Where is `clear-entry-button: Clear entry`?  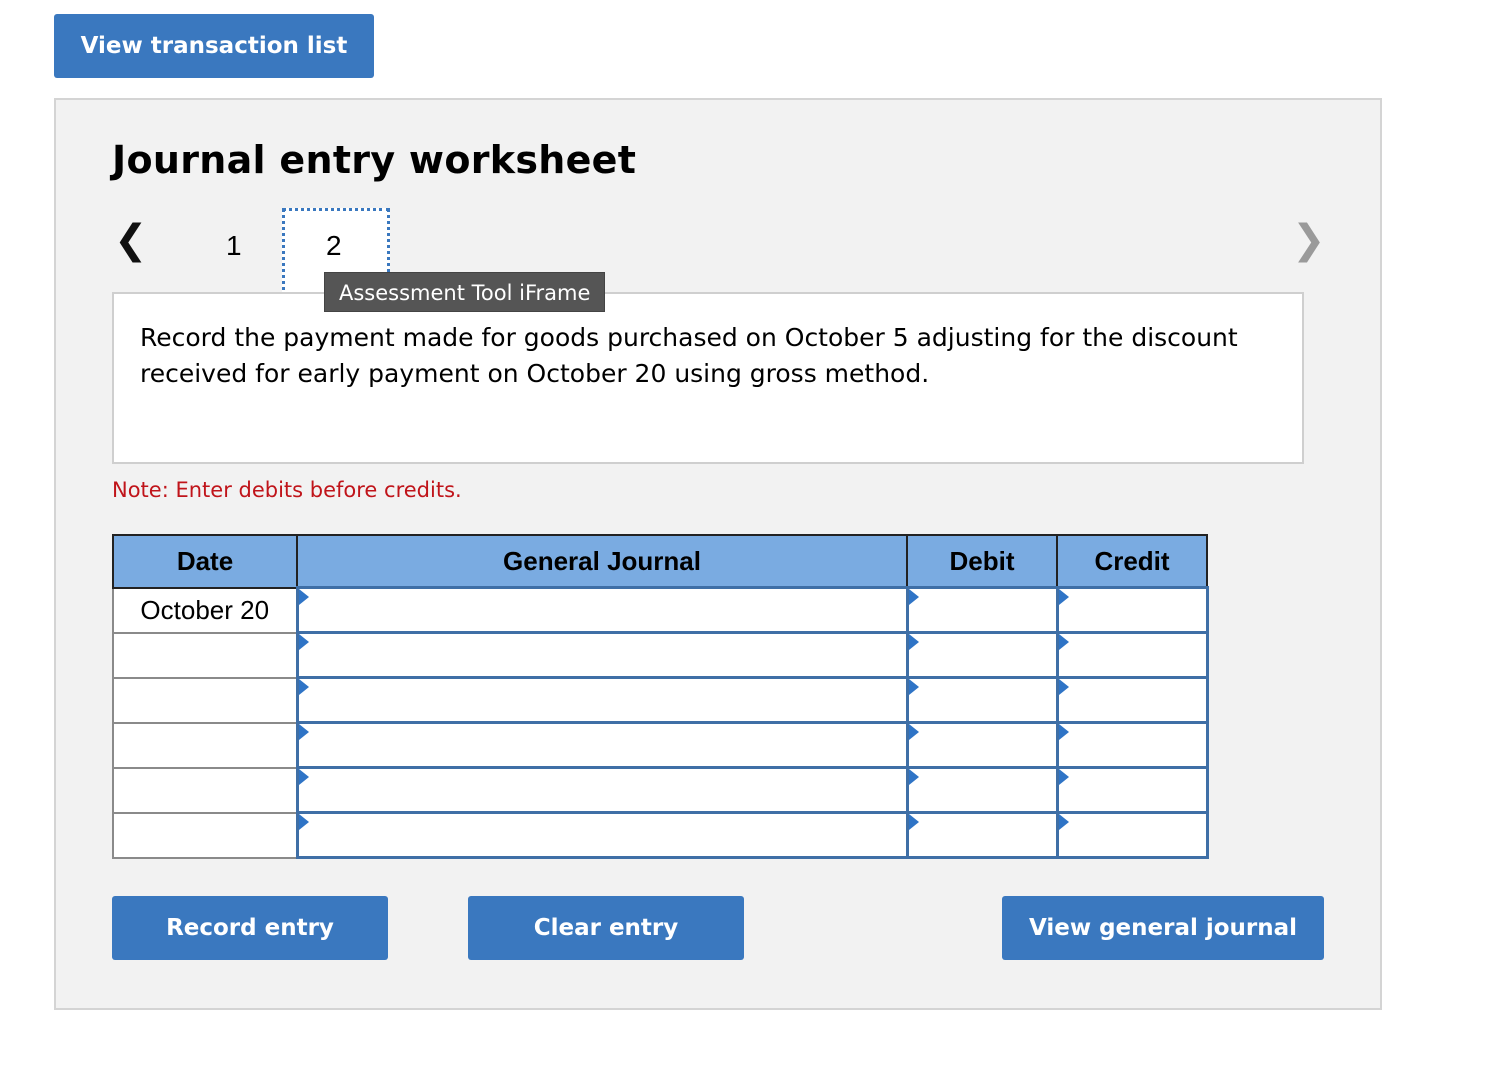
clear-entry-button: Clear entry is located at coordinates (606, 928).